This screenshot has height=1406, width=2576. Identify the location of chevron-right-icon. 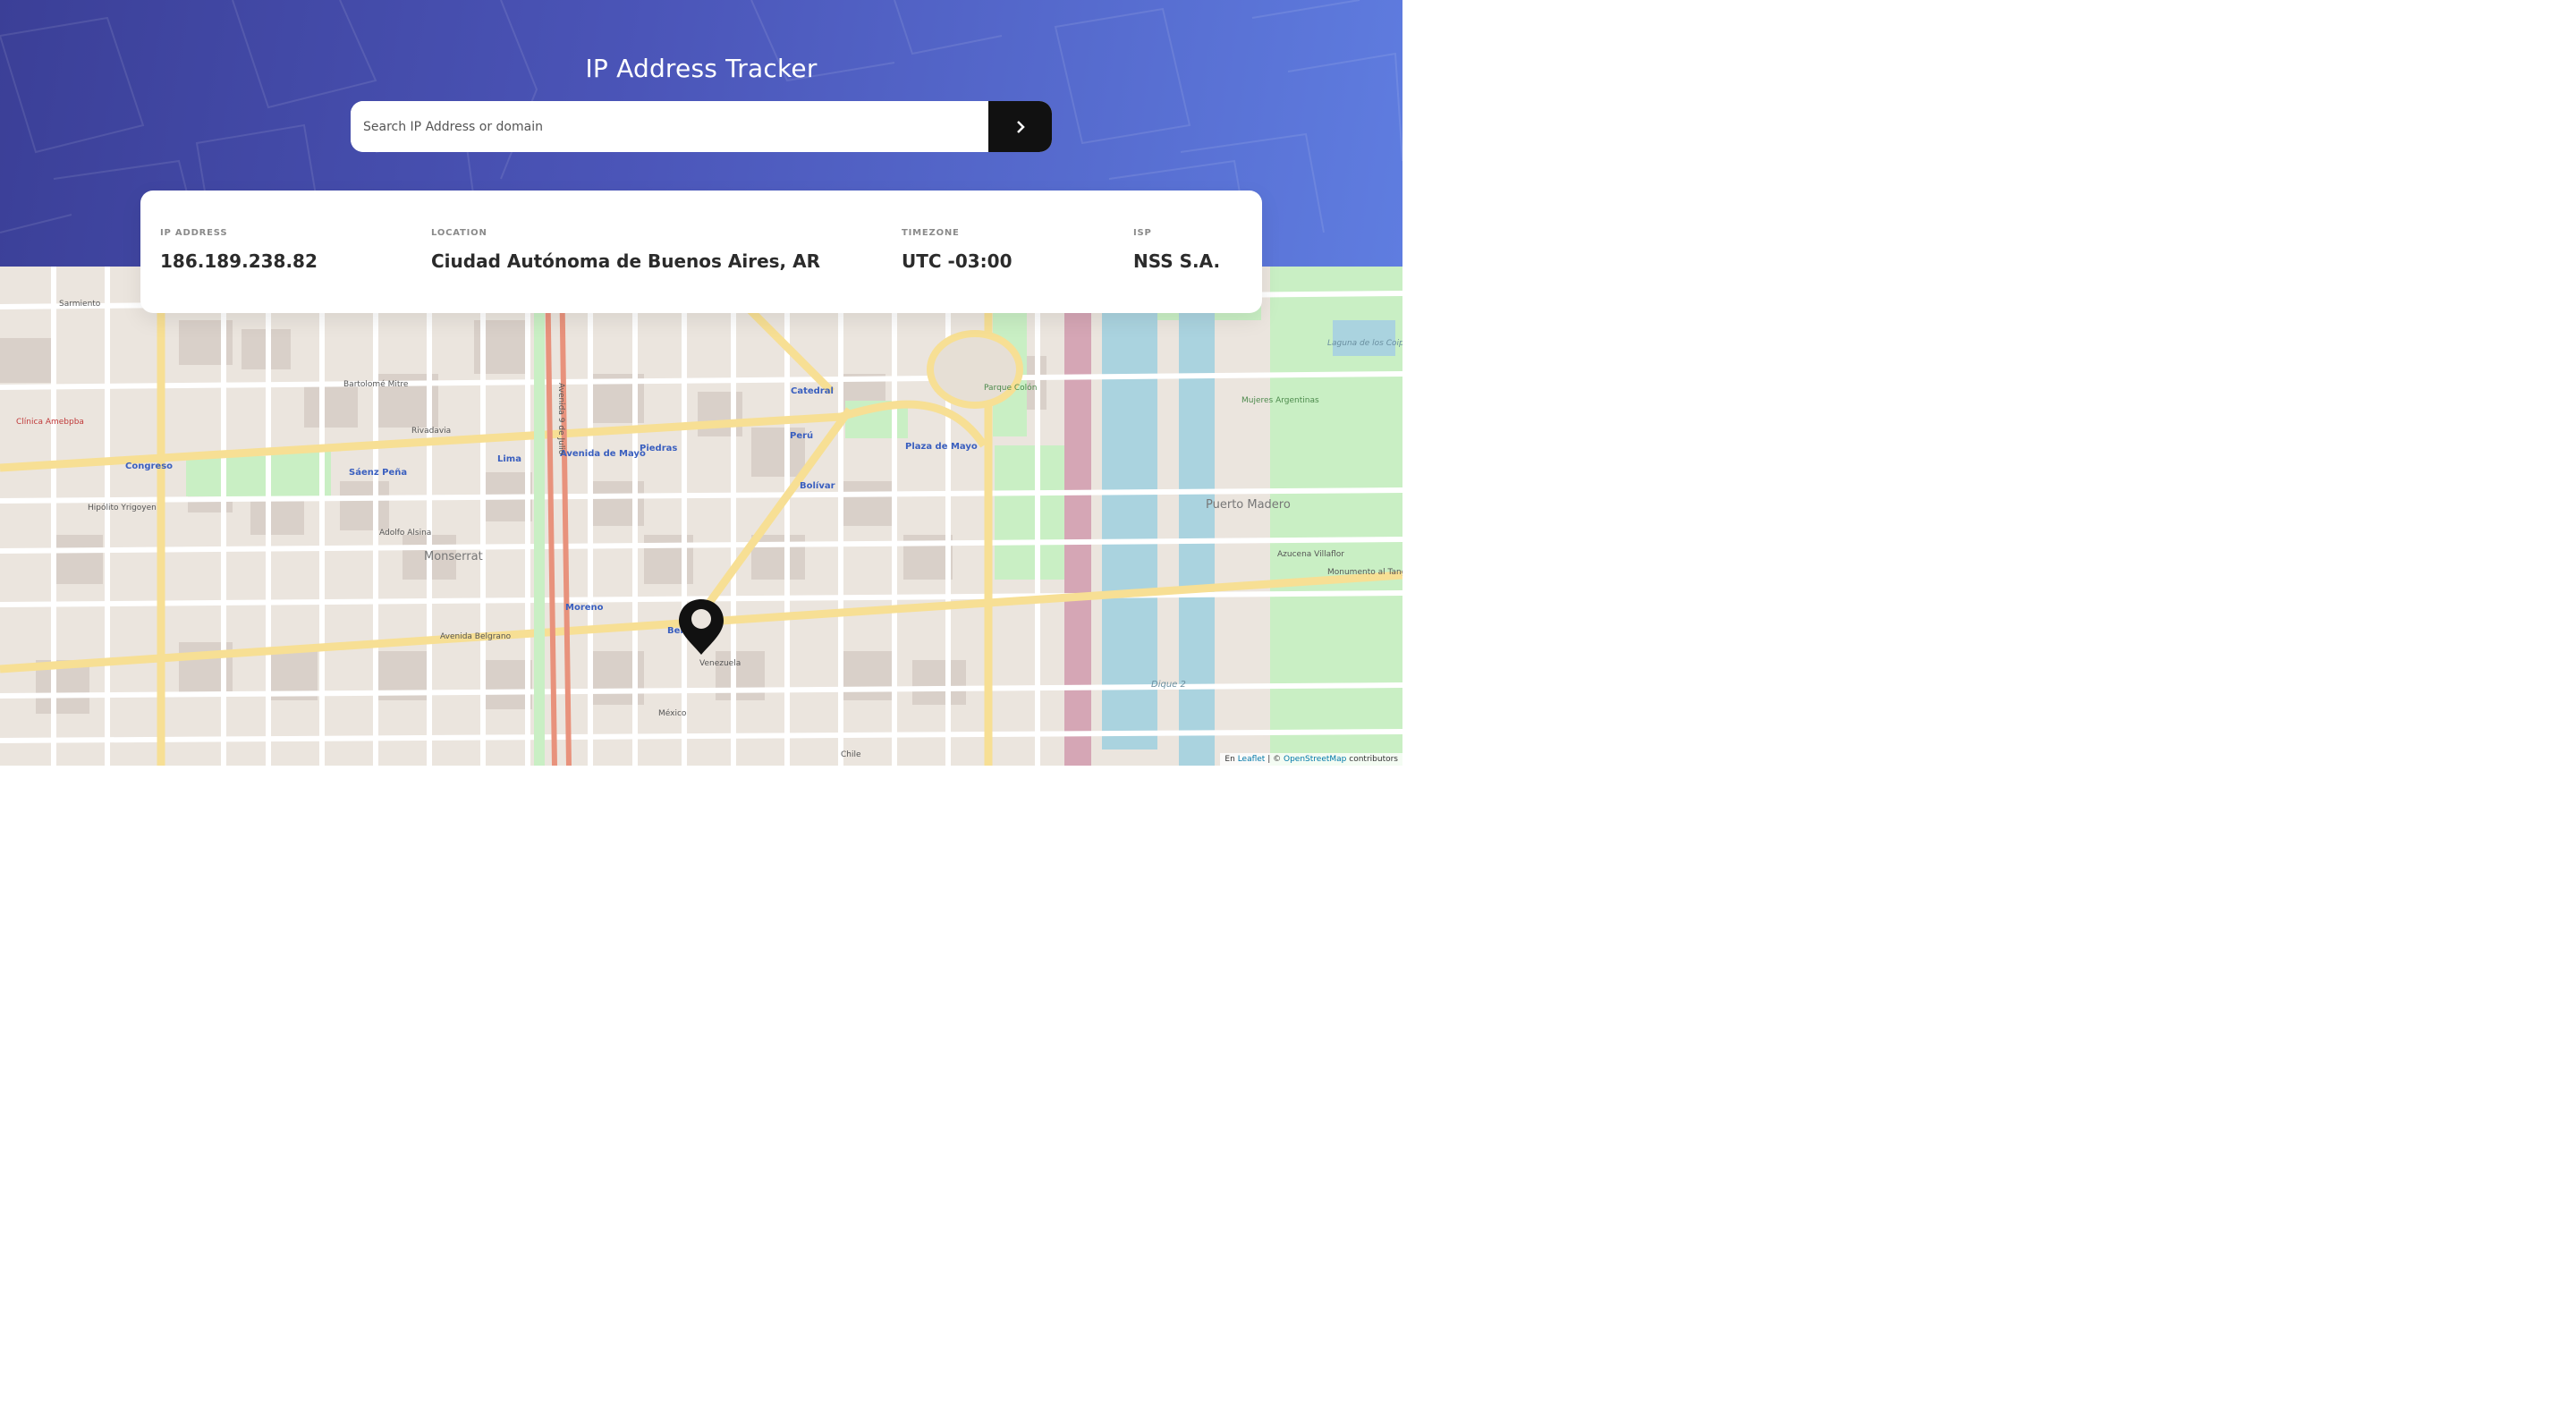
(1020, 127).